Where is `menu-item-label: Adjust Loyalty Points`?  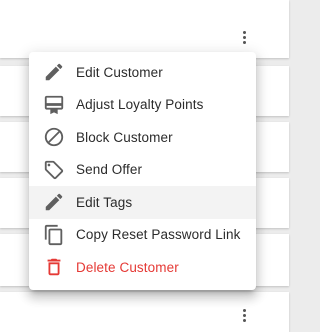
menu-item-label: Adjust Loyalty Points is located at coordinates (140, 105).